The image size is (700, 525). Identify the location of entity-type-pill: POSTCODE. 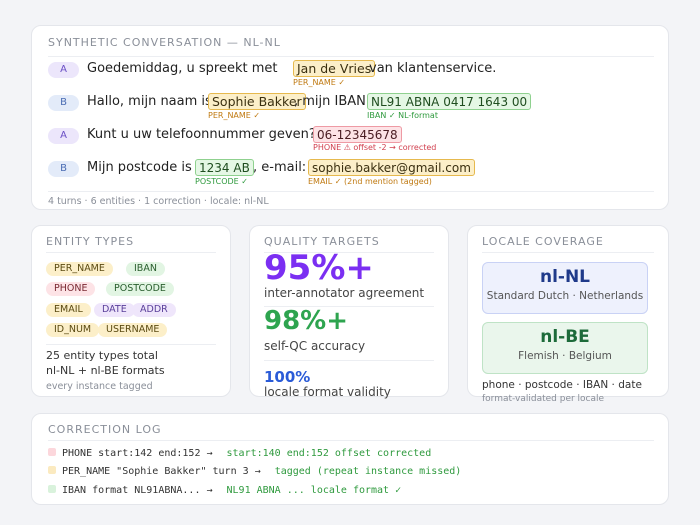
(140, 289).